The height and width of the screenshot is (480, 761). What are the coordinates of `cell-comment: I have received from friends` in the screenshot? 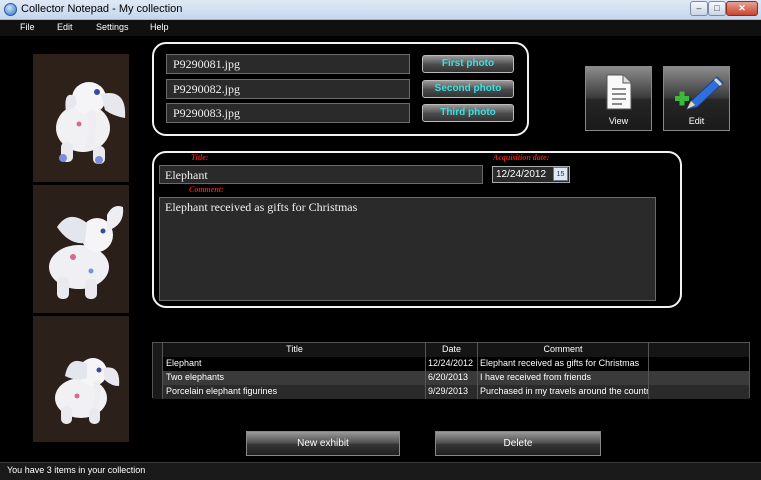 It's located at (563, 378).